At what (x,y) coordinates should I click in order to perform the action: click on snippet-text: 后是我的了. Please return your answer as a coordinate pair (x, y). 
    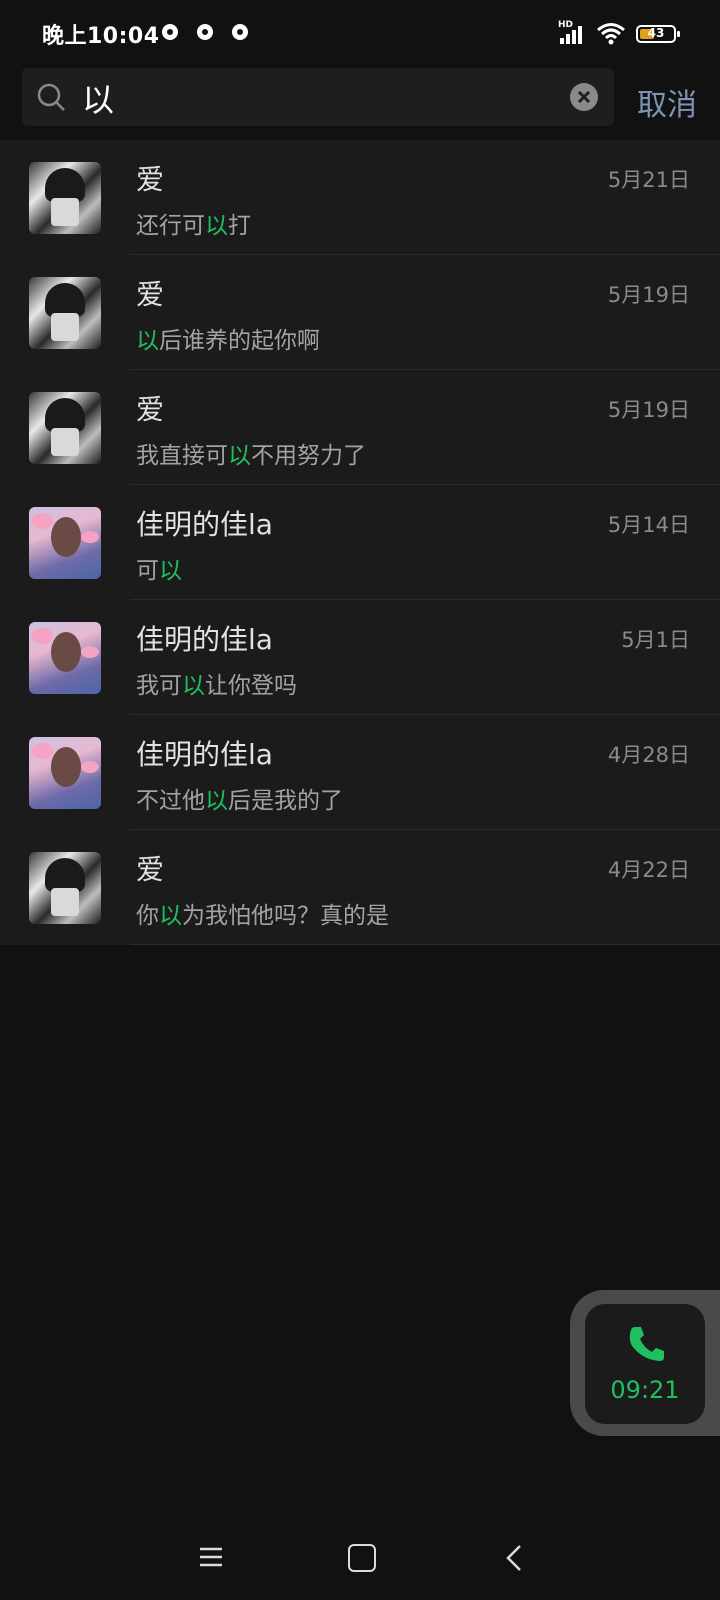
    Looking at the image, I should click on (285, 801).